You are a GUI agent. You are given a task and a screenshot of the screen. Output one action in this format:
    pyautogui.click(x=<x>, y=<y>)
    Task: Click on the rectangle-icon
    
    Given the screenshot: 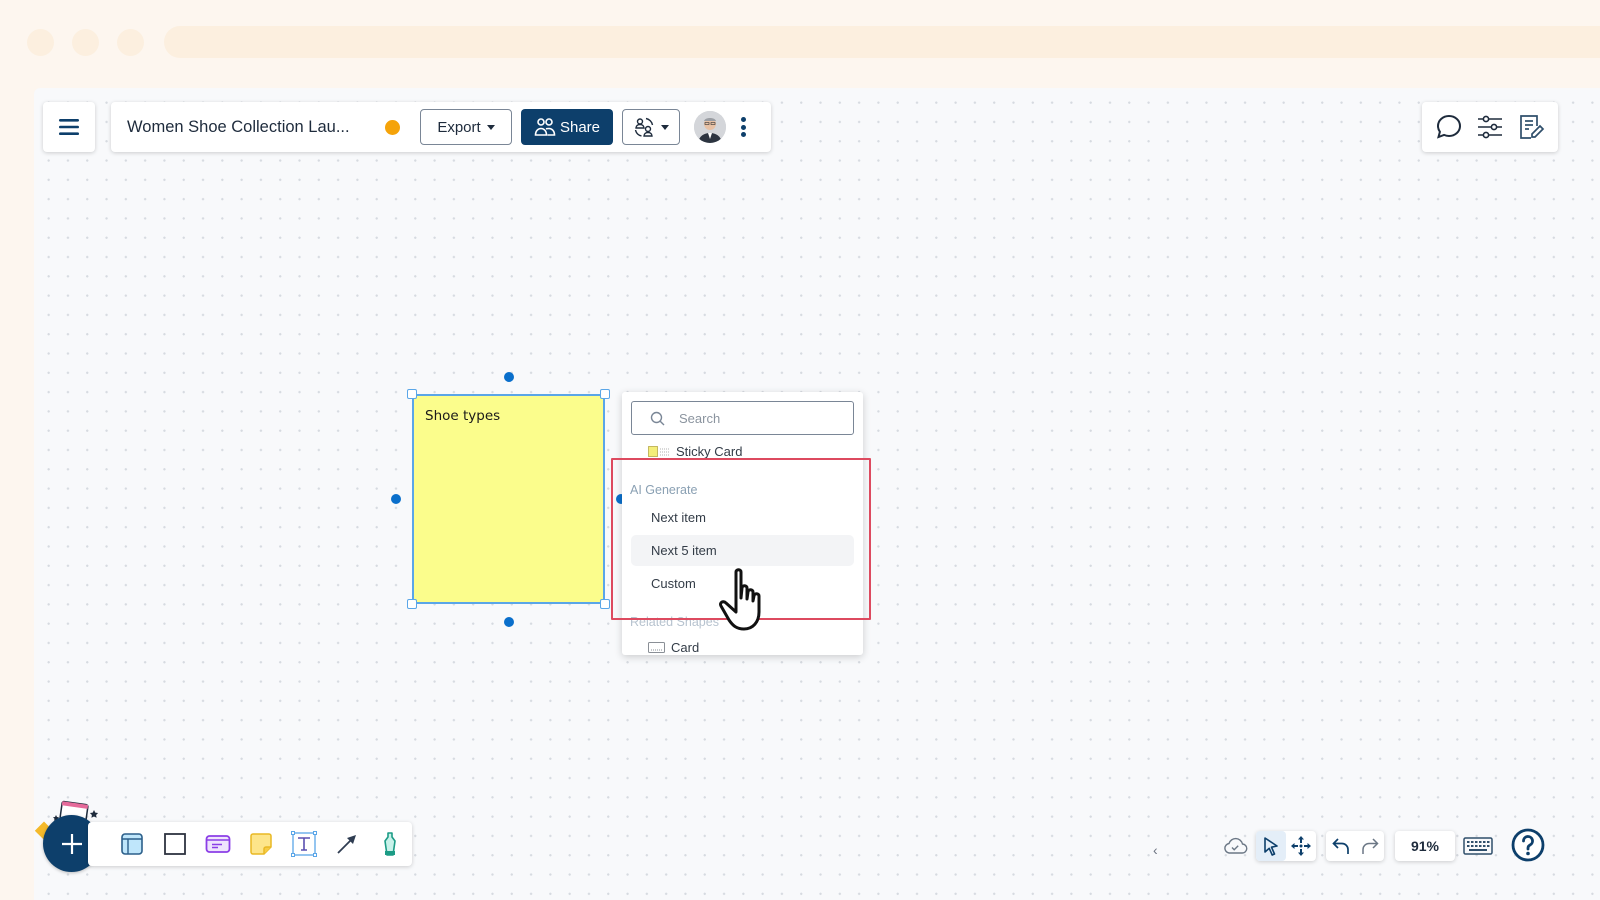 What is the action you would take?
    pyautogui.click(x=174, y=844)
    